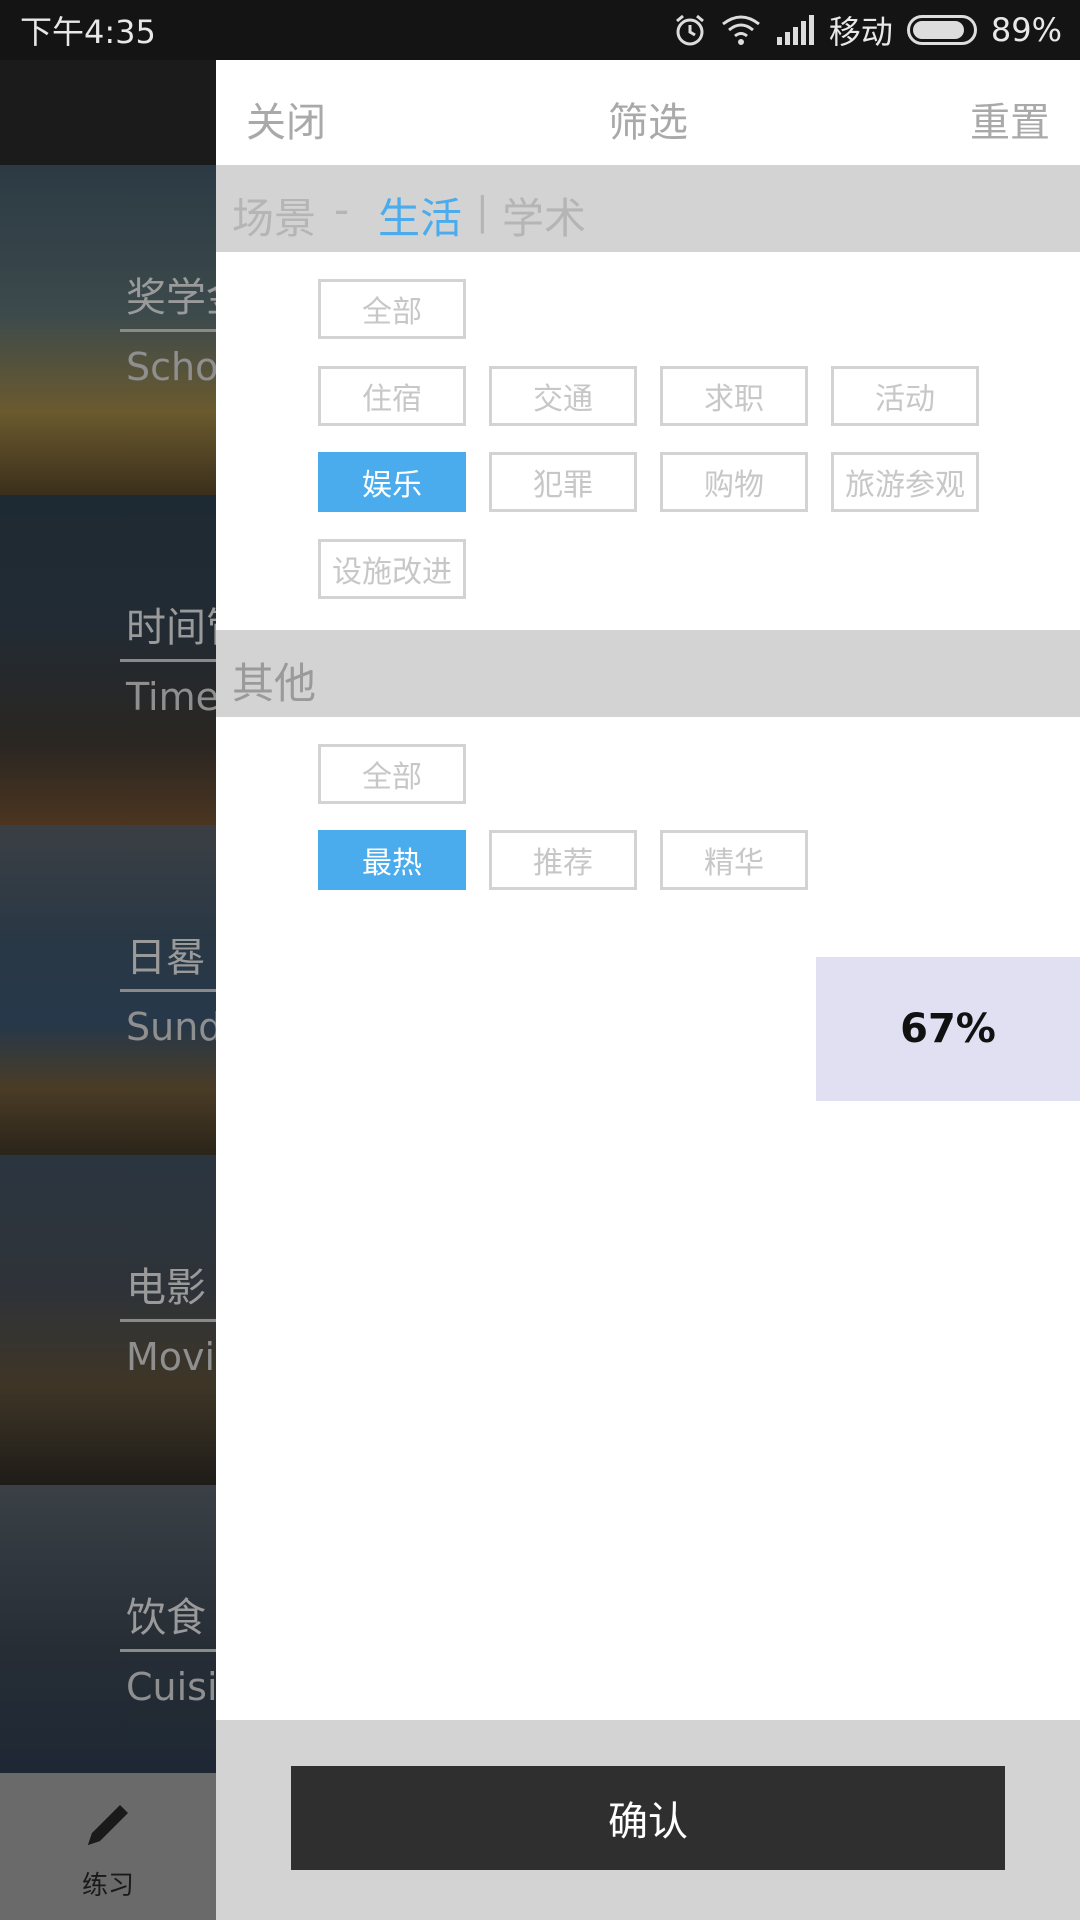  Describe the element at coordinates (171, 1357) in the screenshot. I see `card-subtitle: Movies` at that location.